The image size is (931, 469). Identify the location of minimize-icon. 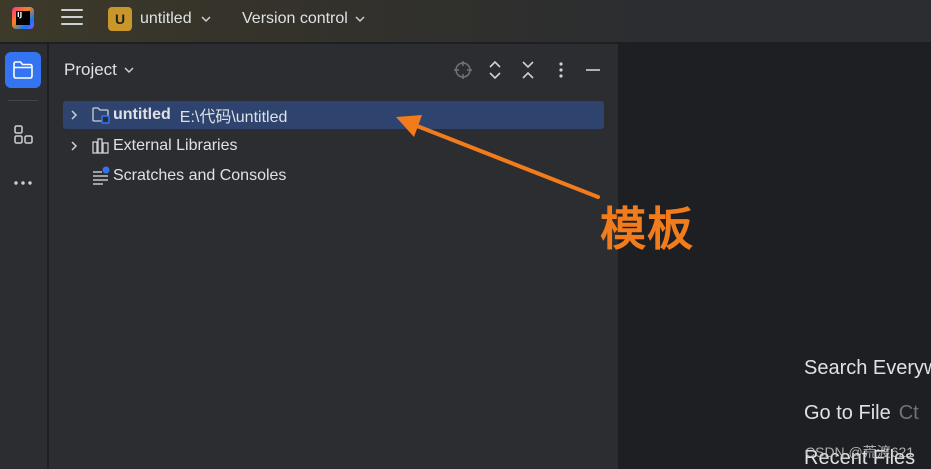
(593, 70).